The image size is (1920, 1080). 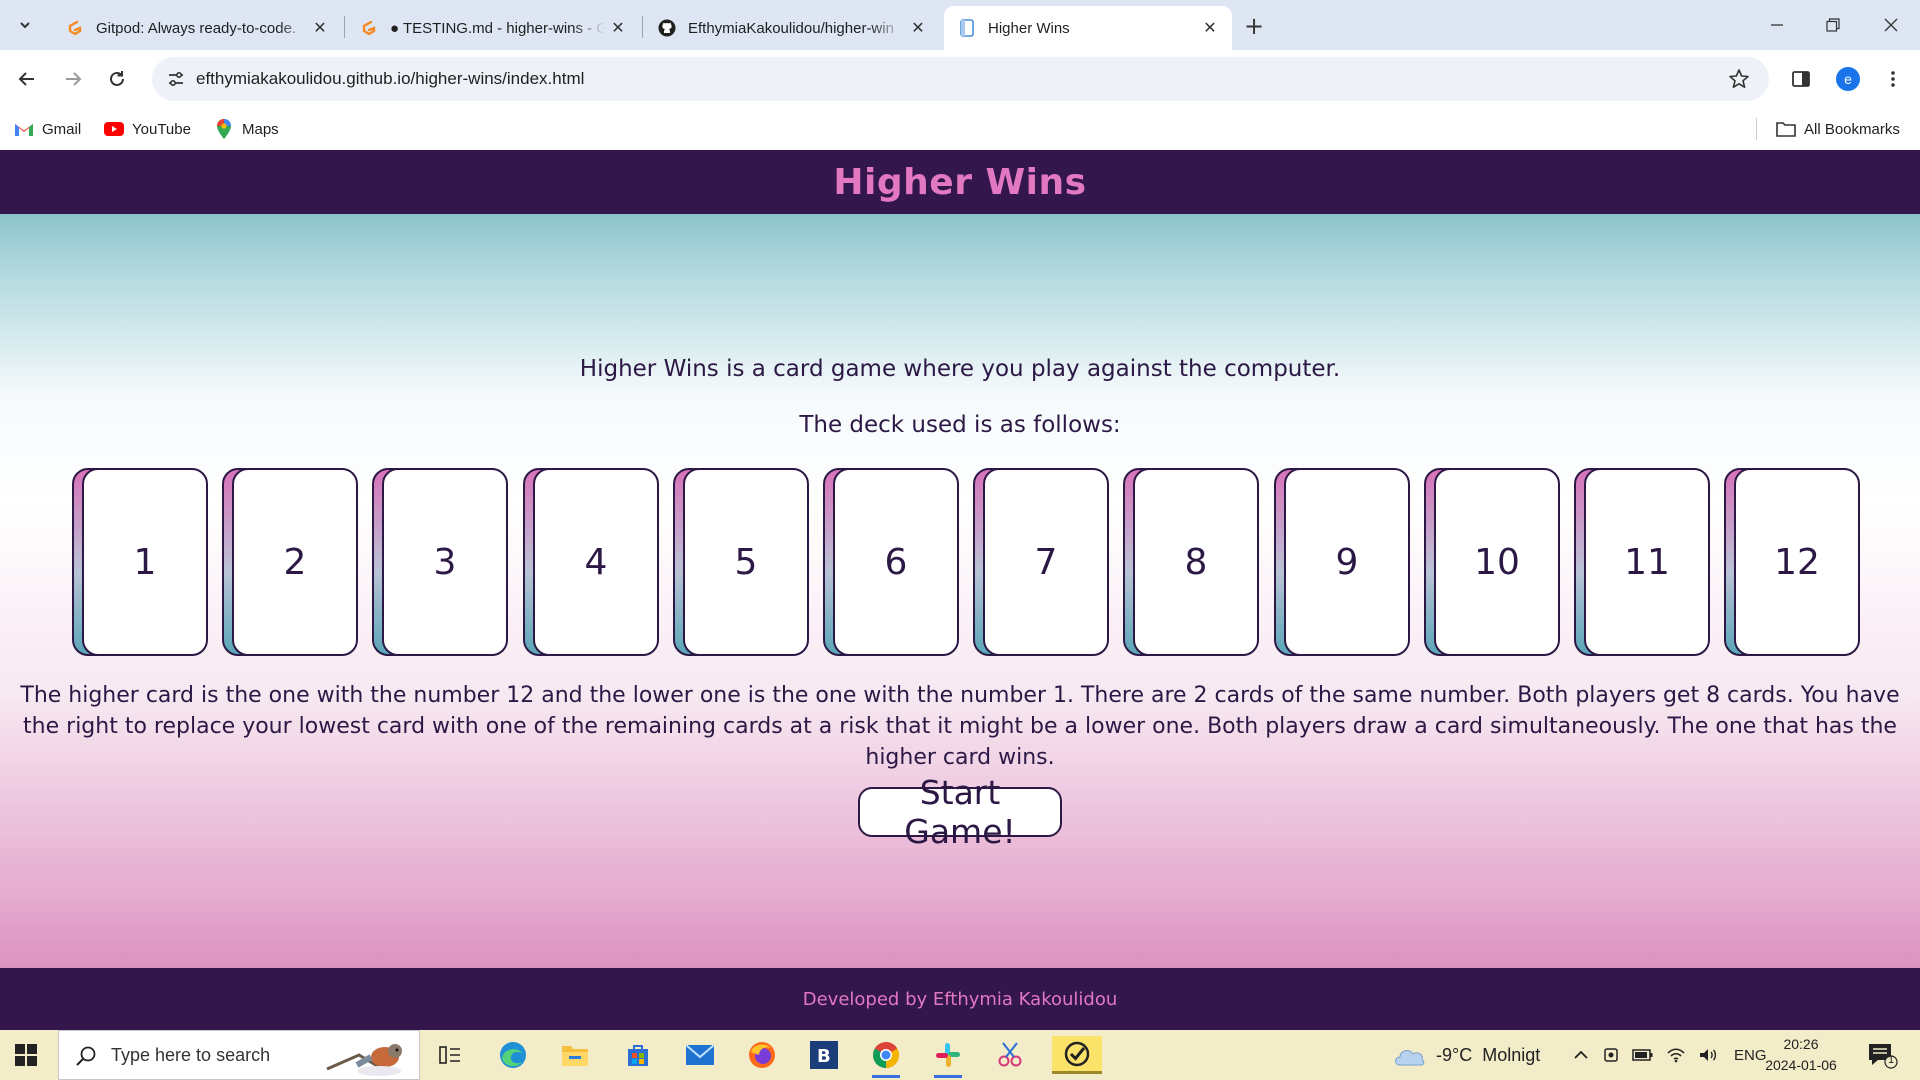 I want to click on deck-card: 10, so click(x=1492, y=562).